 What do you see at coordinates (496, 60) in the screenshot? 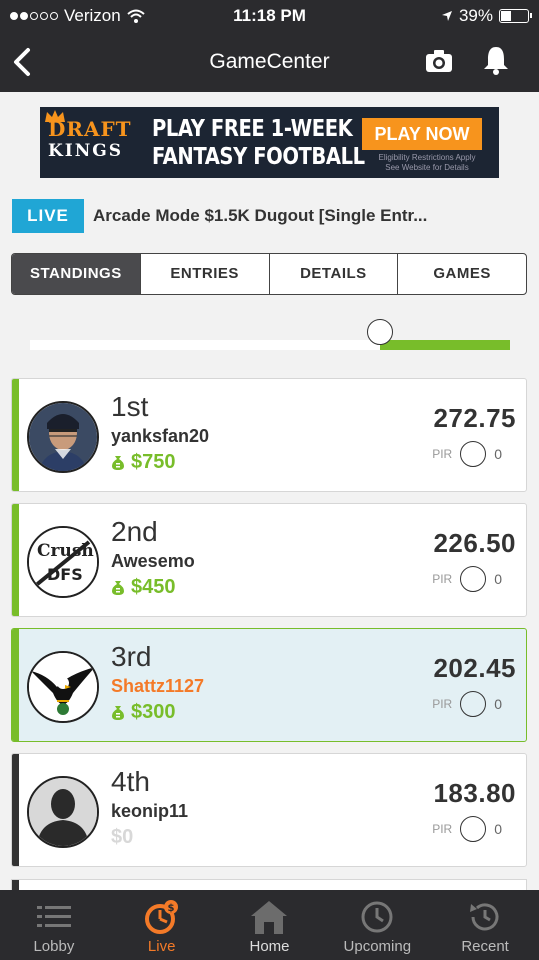
I see `bell-icon` at bounding box center [496, 60].